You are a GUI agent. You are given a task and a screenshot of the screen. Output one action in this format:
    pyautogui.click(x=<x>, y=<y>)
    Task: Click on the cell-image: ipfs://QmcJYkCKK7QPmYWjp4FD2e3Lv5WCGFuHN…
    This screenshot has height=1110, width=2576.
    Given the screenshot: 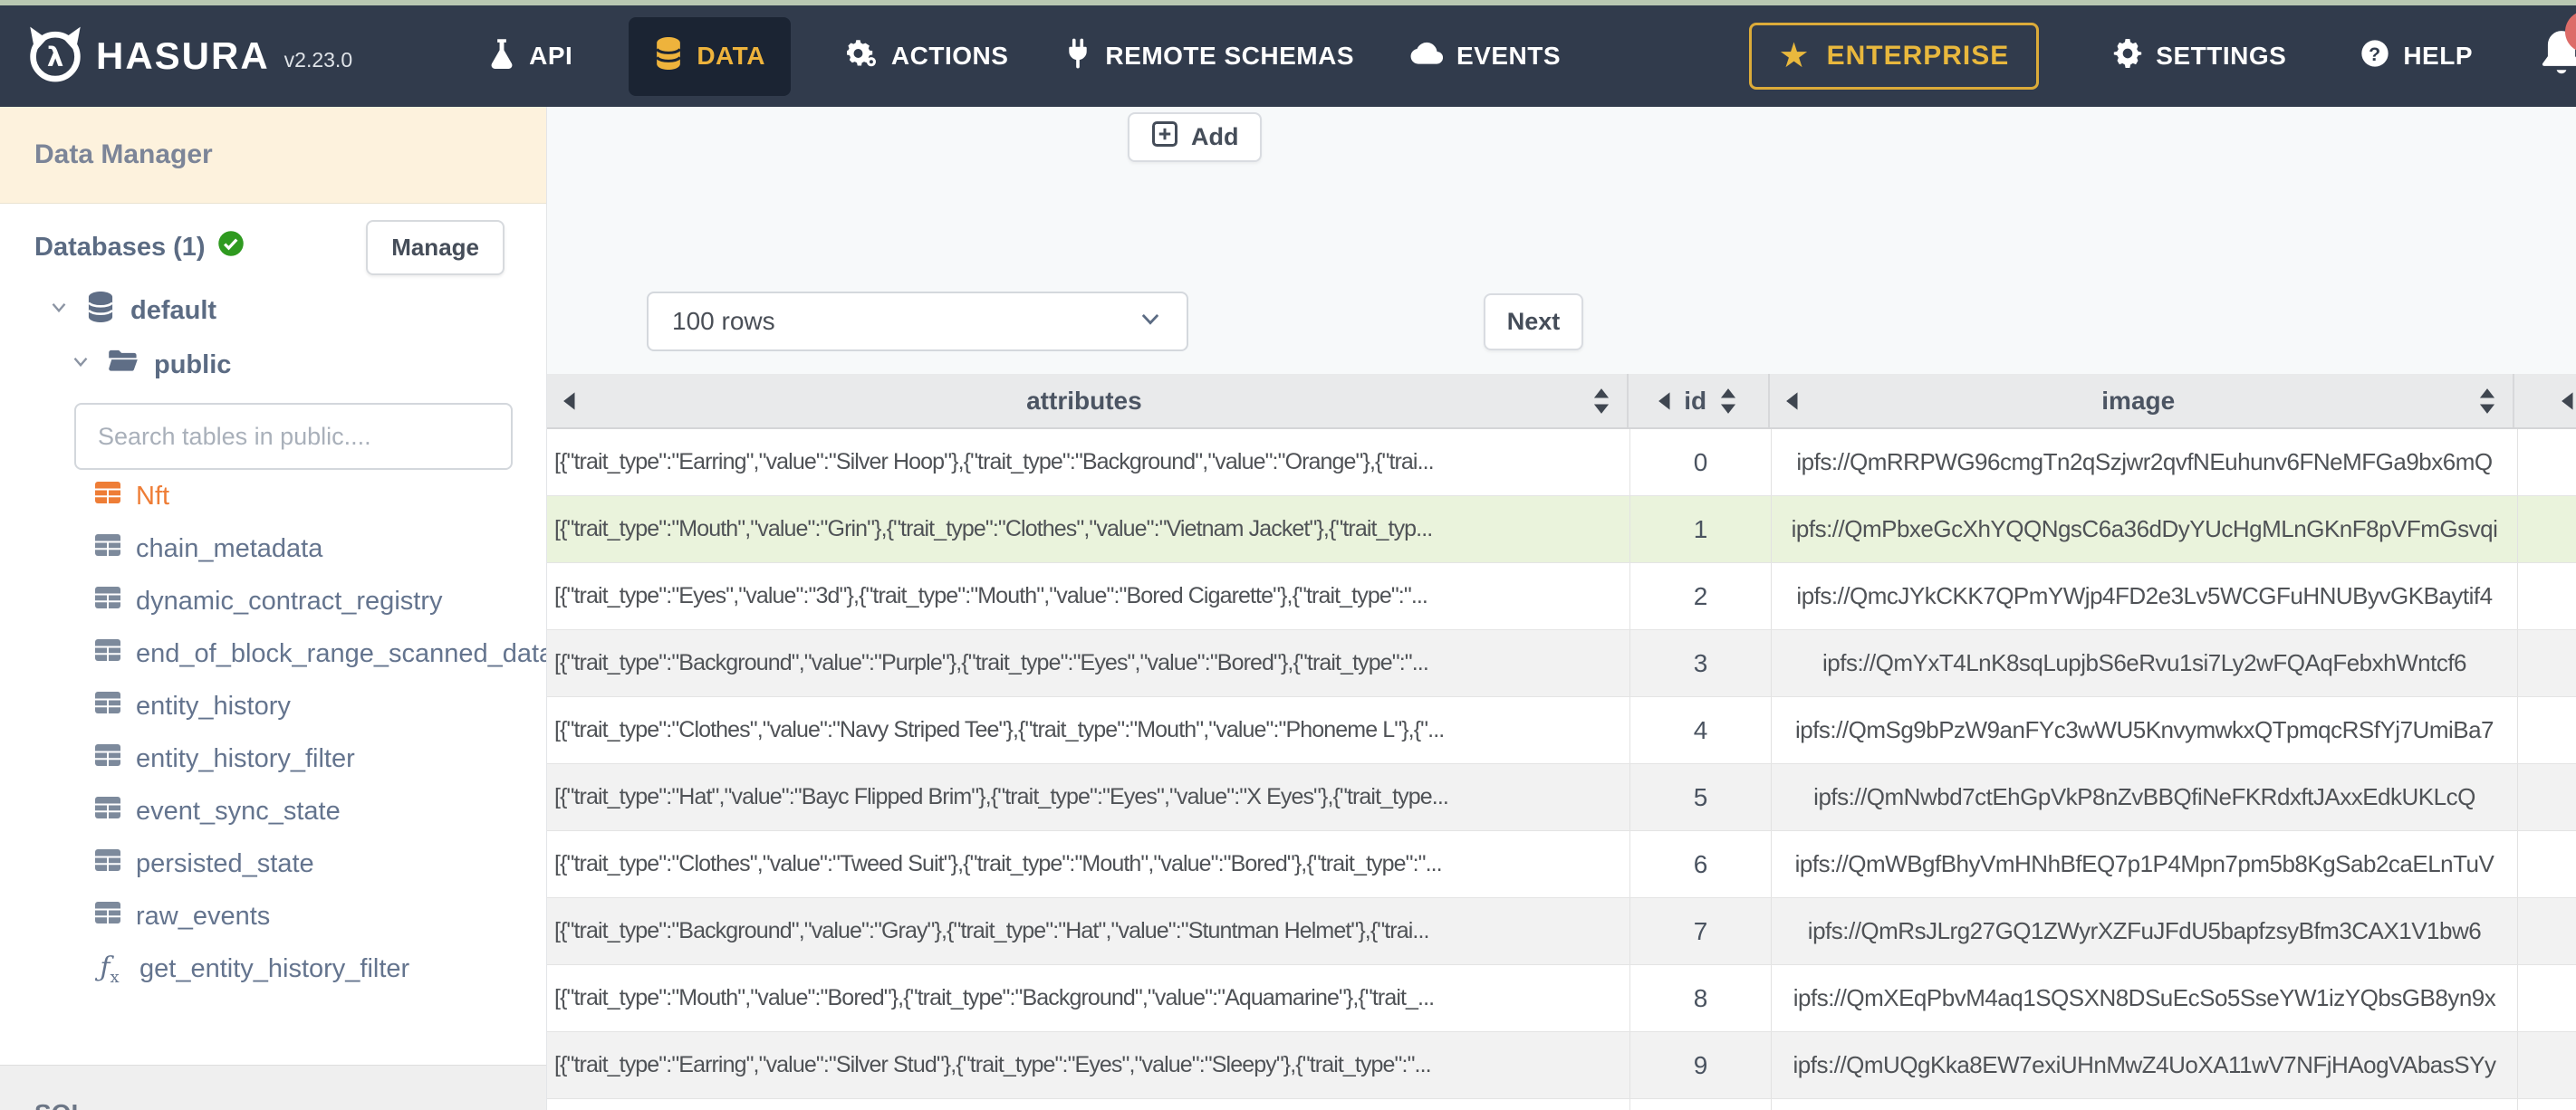 What is the action you would take?
    pyautogui.click(x=2145, y=596)
    